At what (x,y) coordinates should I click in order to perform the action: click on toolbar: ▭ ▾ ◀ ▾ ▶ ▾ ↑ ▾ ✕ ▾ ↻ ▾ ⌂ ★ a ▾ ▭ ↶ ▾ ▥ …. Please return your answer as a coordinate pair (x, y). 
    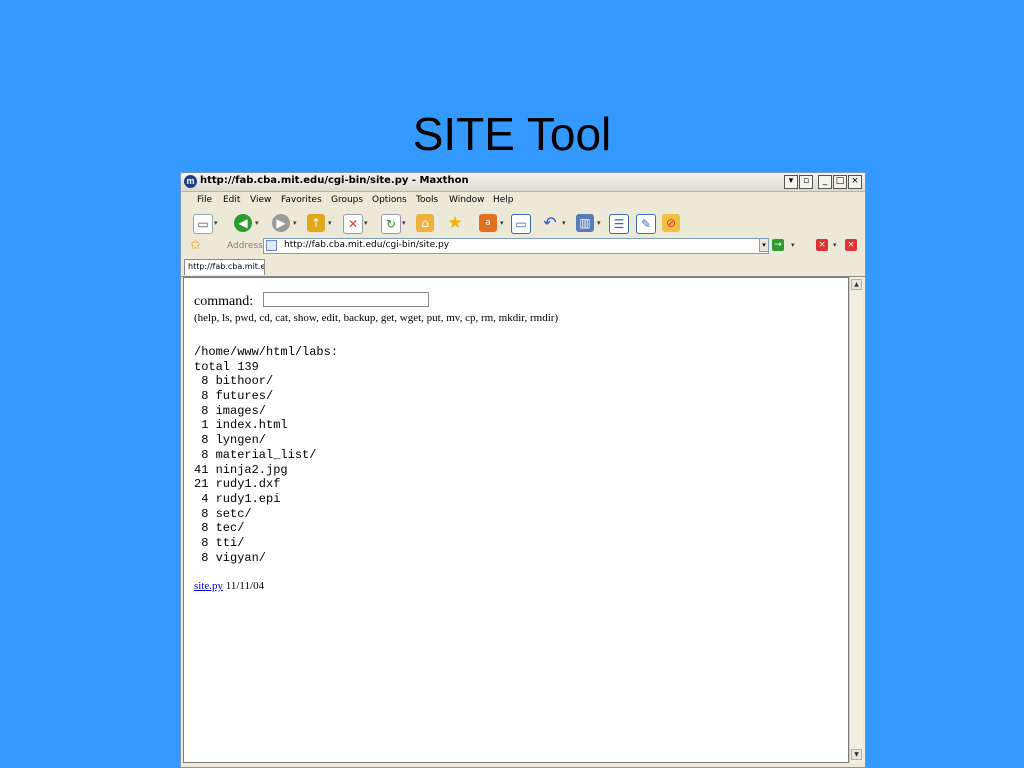
    Looking at the image, I should click on (523, 223).